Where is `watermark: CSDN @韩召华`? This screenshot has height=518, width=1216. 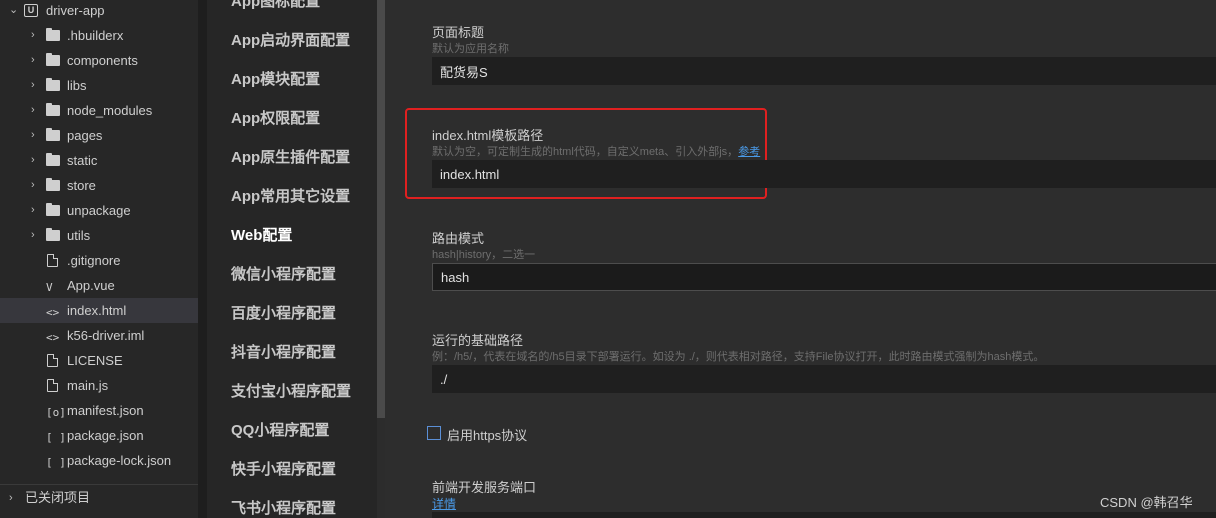 watermark: CSDN @韩召华 is located at coordinates (1146, 502).